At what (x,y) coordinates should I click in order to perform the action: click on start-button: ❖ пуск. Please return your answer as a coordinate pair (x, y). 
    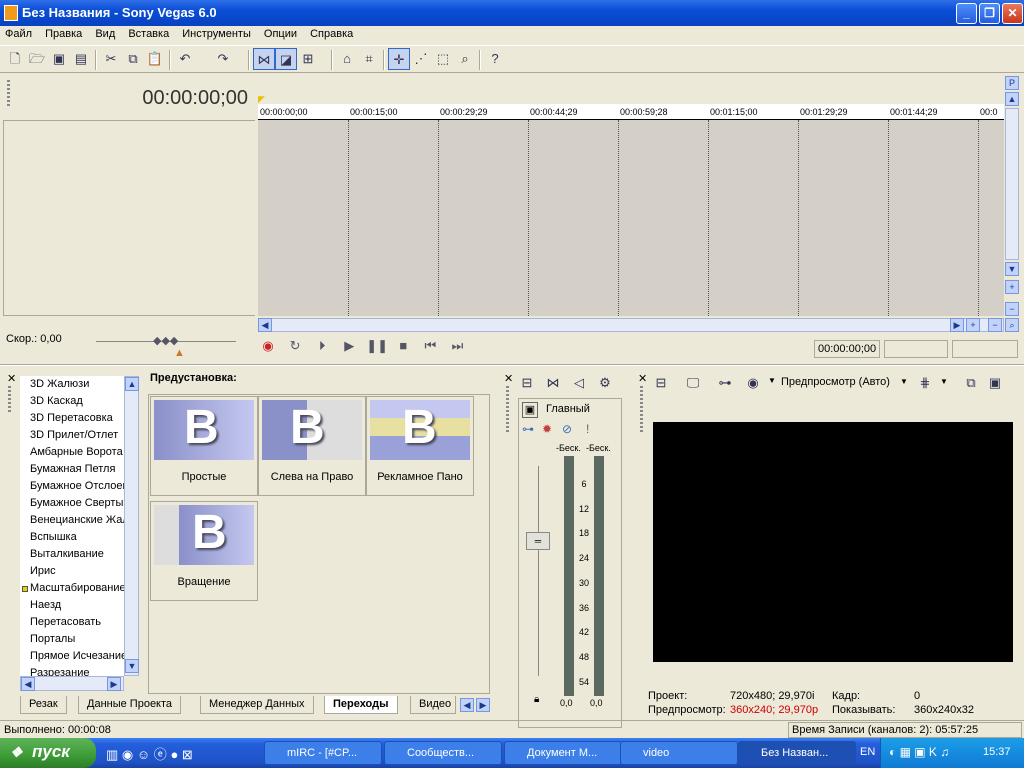
    Looking at the image, I should click on (48, 753).